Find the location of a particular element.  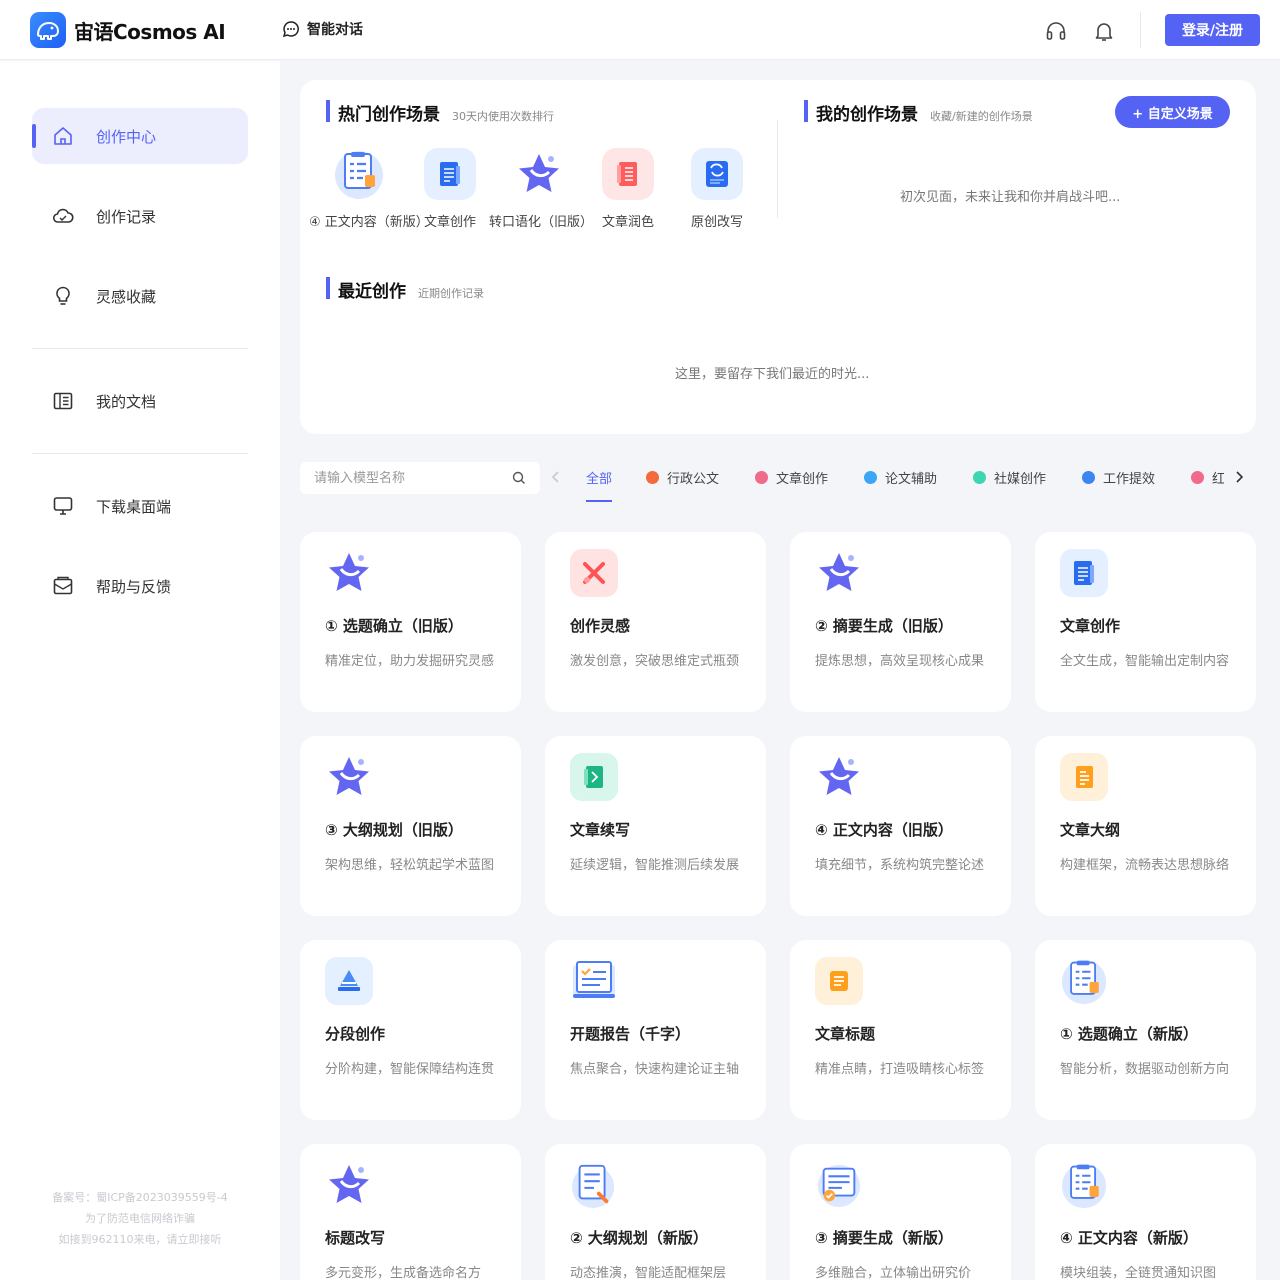

scene-card: ① 选题确立（旧版） 精准定位，助力发掘研究灵感 is located at coordinates (410, 622).